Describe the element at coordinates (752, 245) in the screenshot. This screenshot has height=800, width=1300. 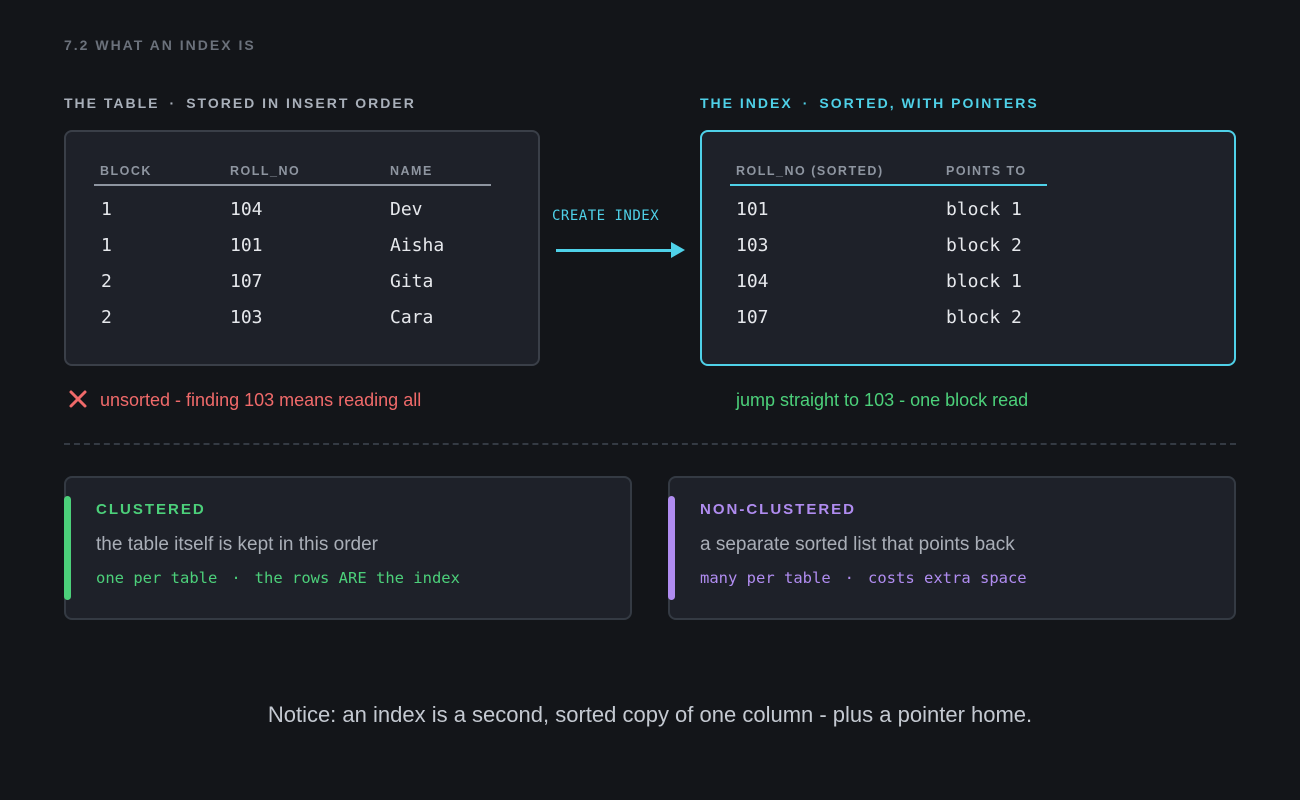
I see `index-cell: 103` at that location.